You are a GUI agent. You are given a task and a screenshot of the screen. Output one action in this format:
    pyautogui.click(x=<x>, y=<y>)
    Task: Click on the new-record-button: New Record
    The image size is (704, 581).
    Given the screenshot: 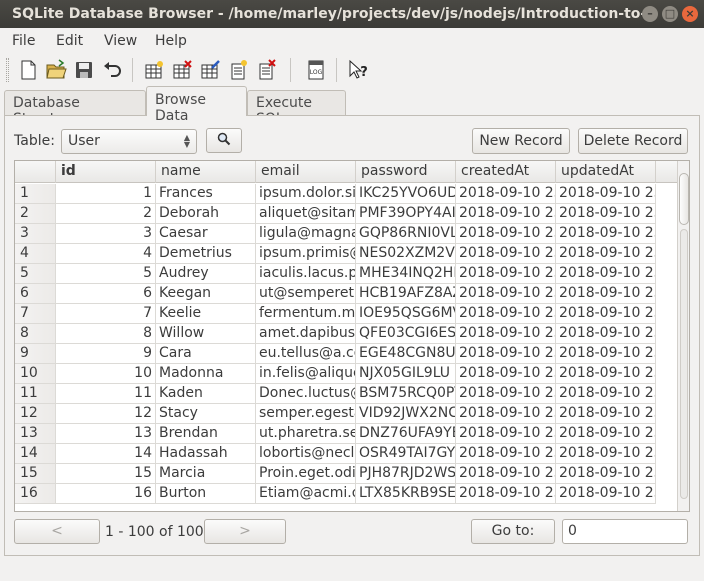 What is the action you would take?
    pyautogui.click(x=521, y=141)
    